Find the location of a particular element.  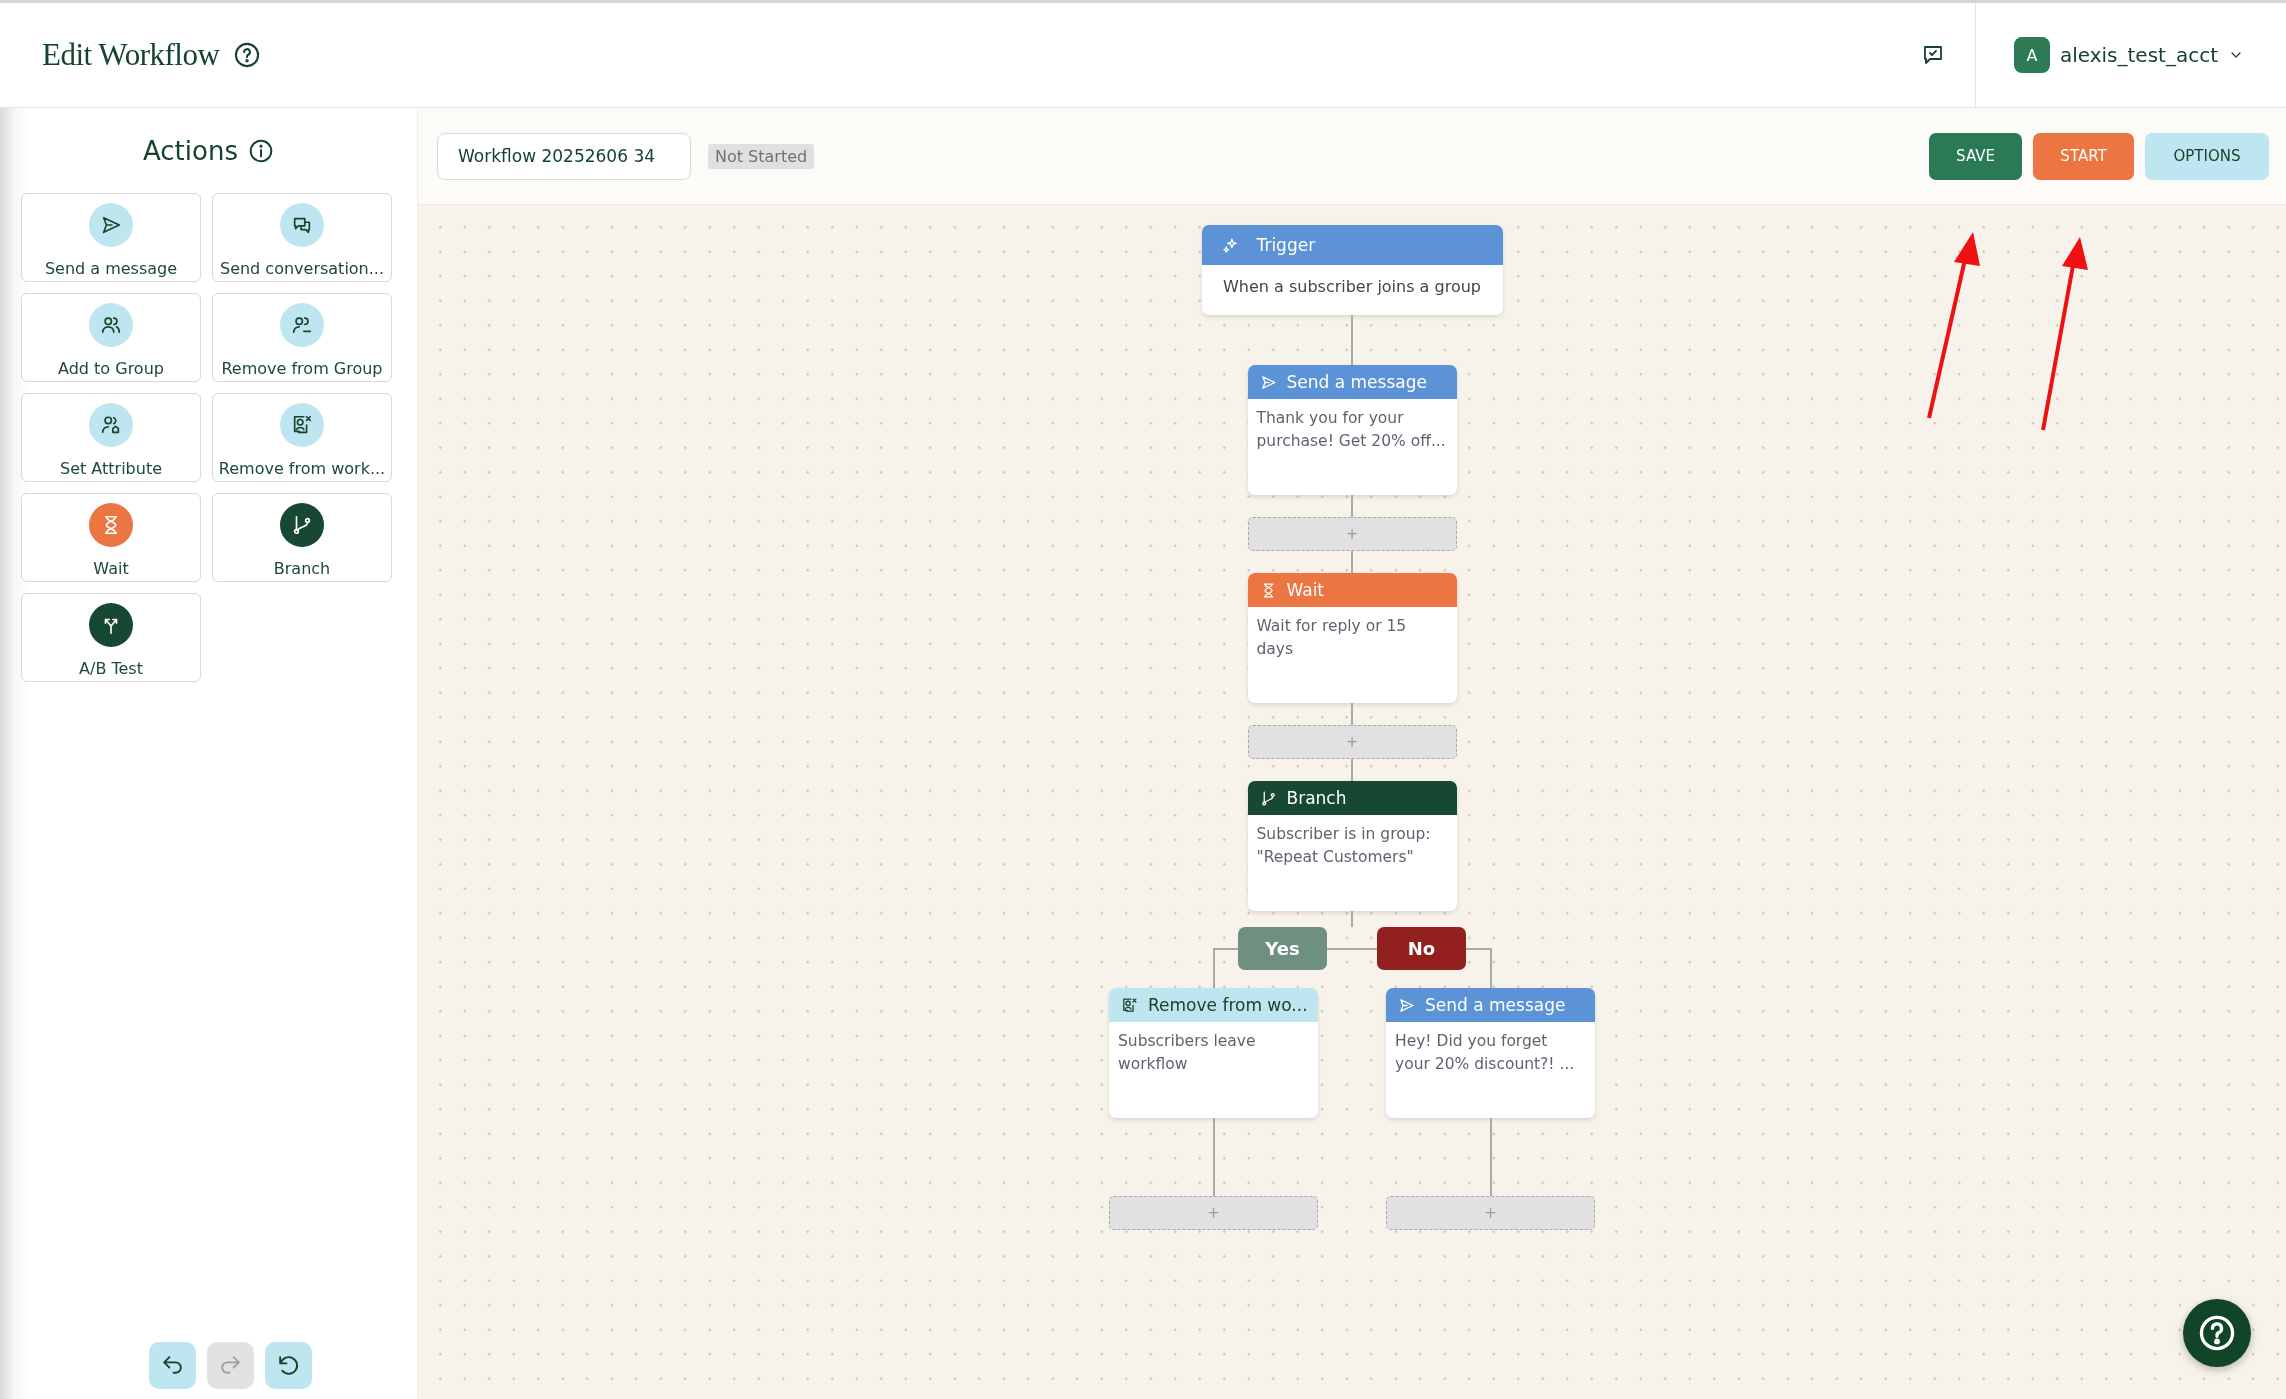

step-card: Wait Wait for reply or 15 days is located at coordinates (1352, 638).